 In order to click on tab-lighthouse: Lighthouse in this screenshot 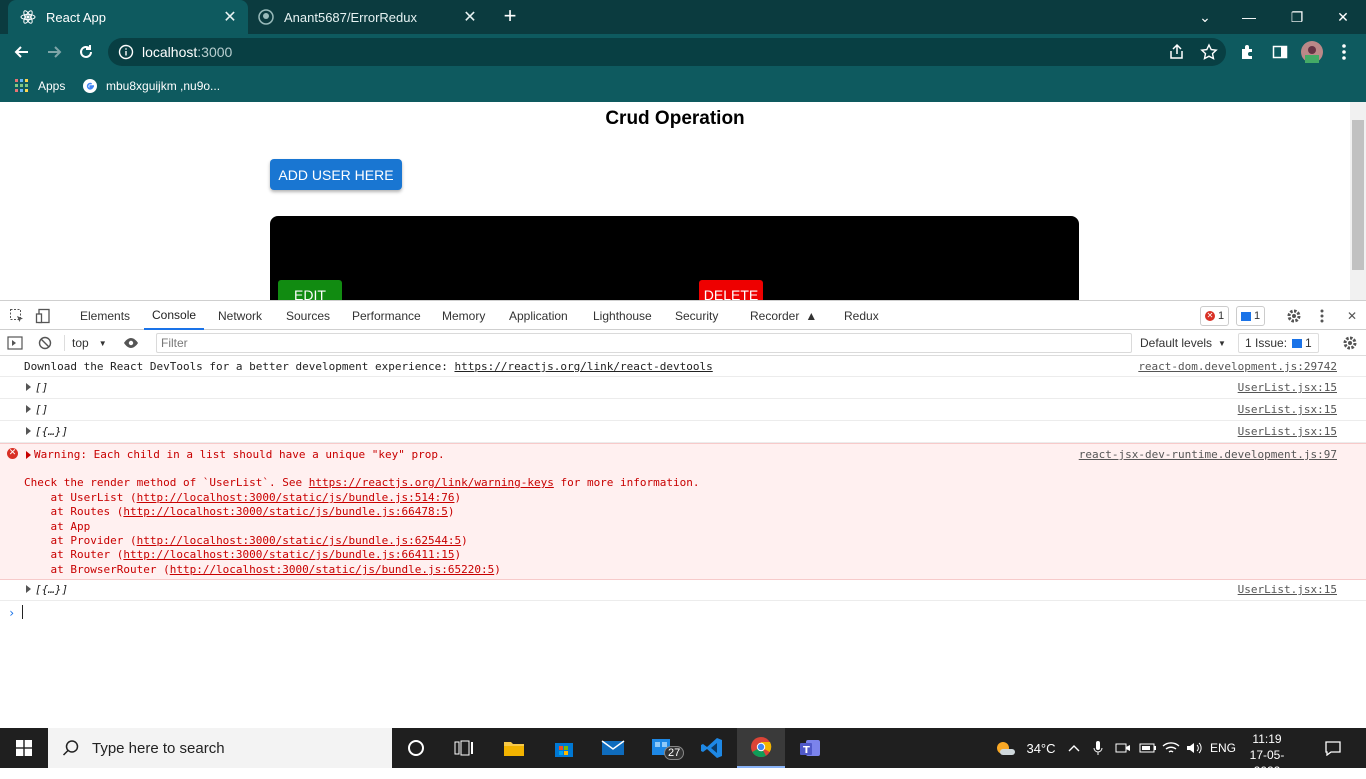, I will do `click(622, 315)`.